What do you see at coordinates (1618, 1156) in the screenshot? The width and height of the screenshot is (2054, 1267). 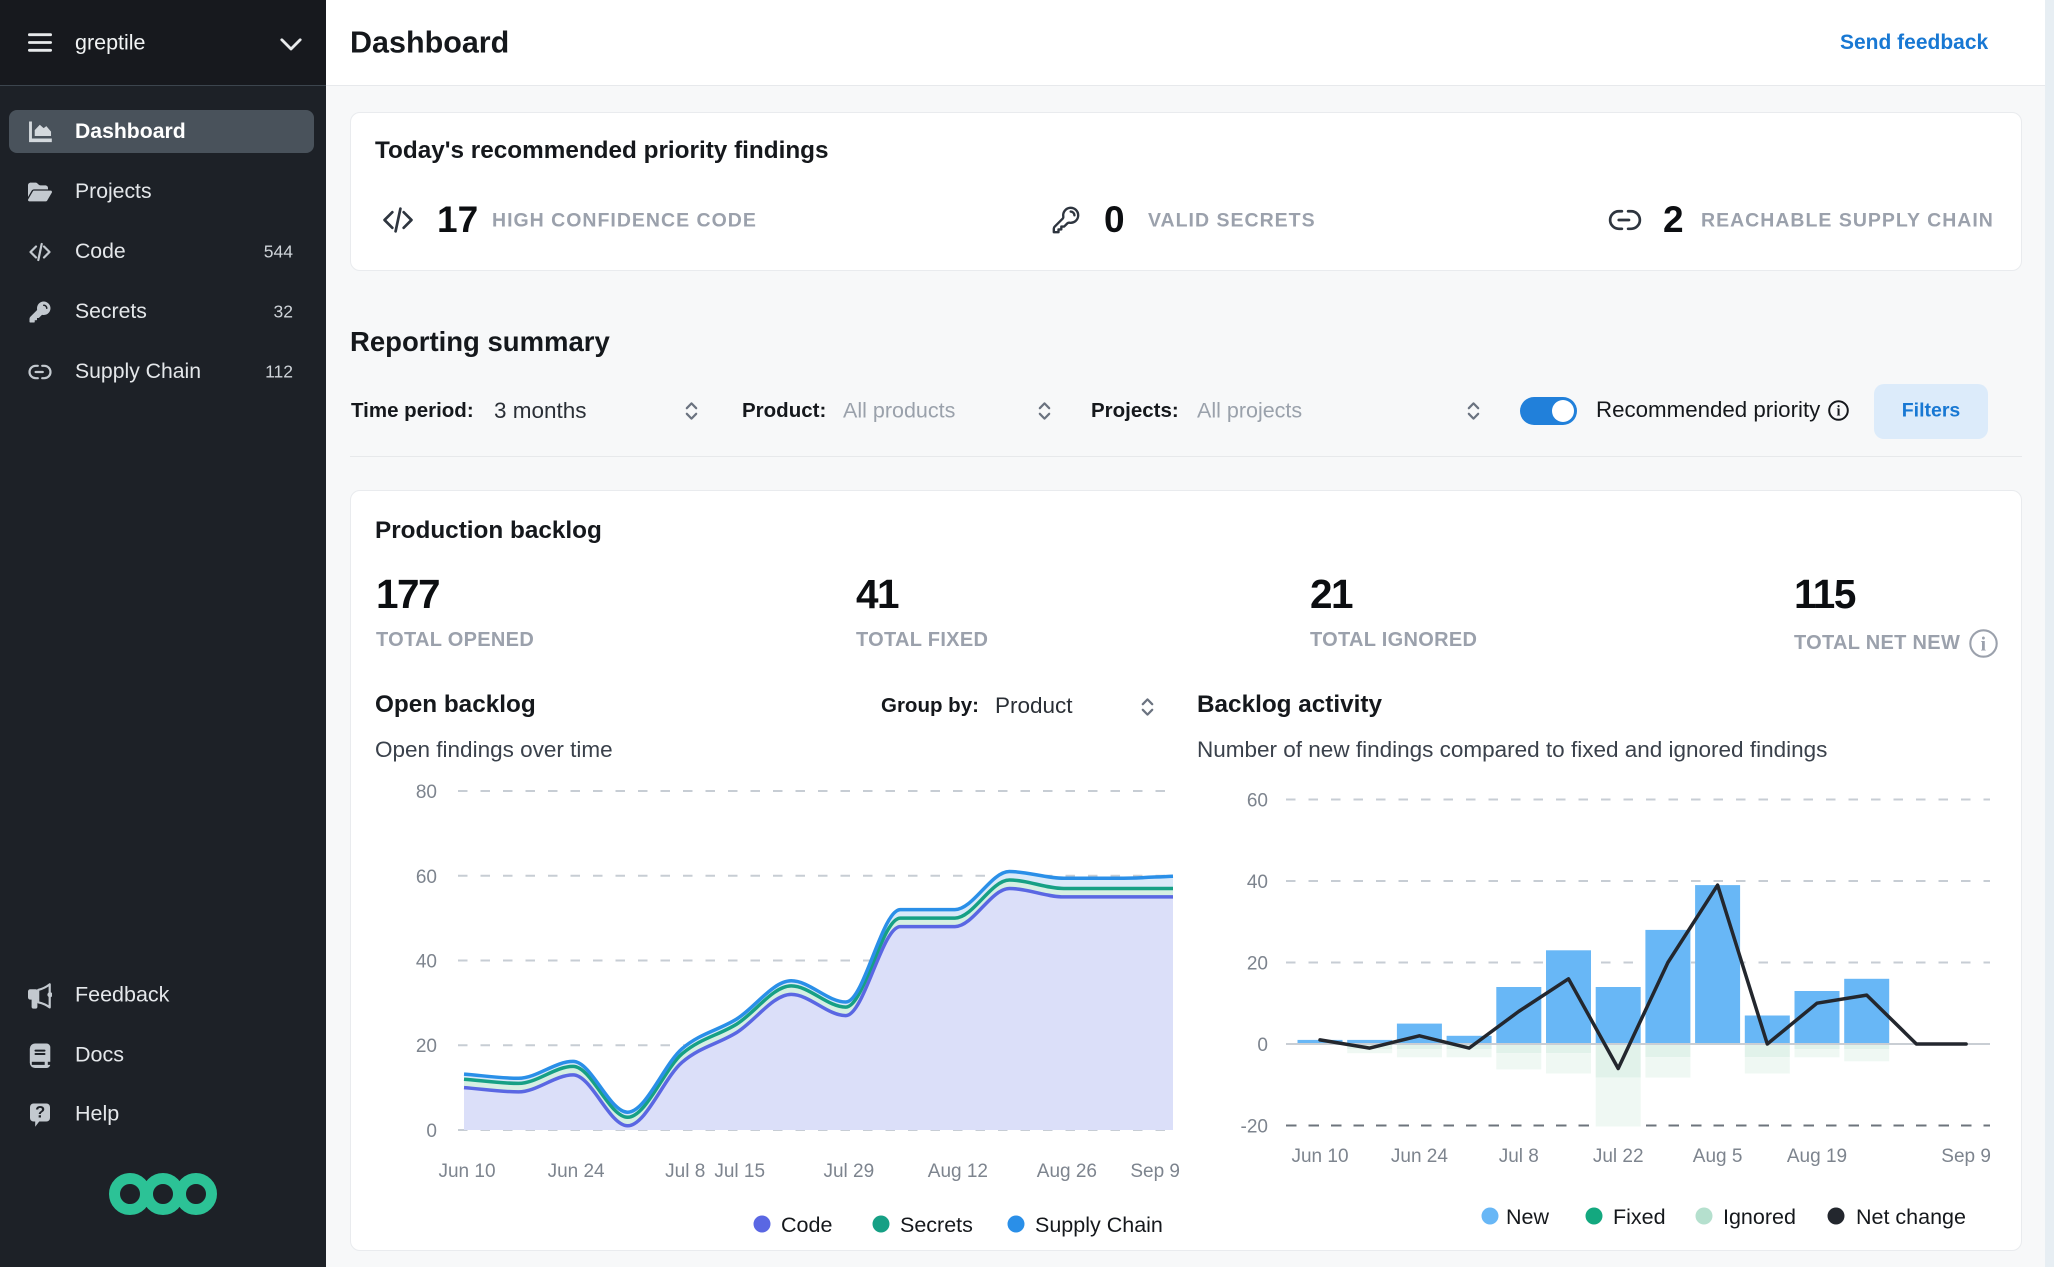 I see `svg-text: Jul 22` at bounding box center [1618, 1156].